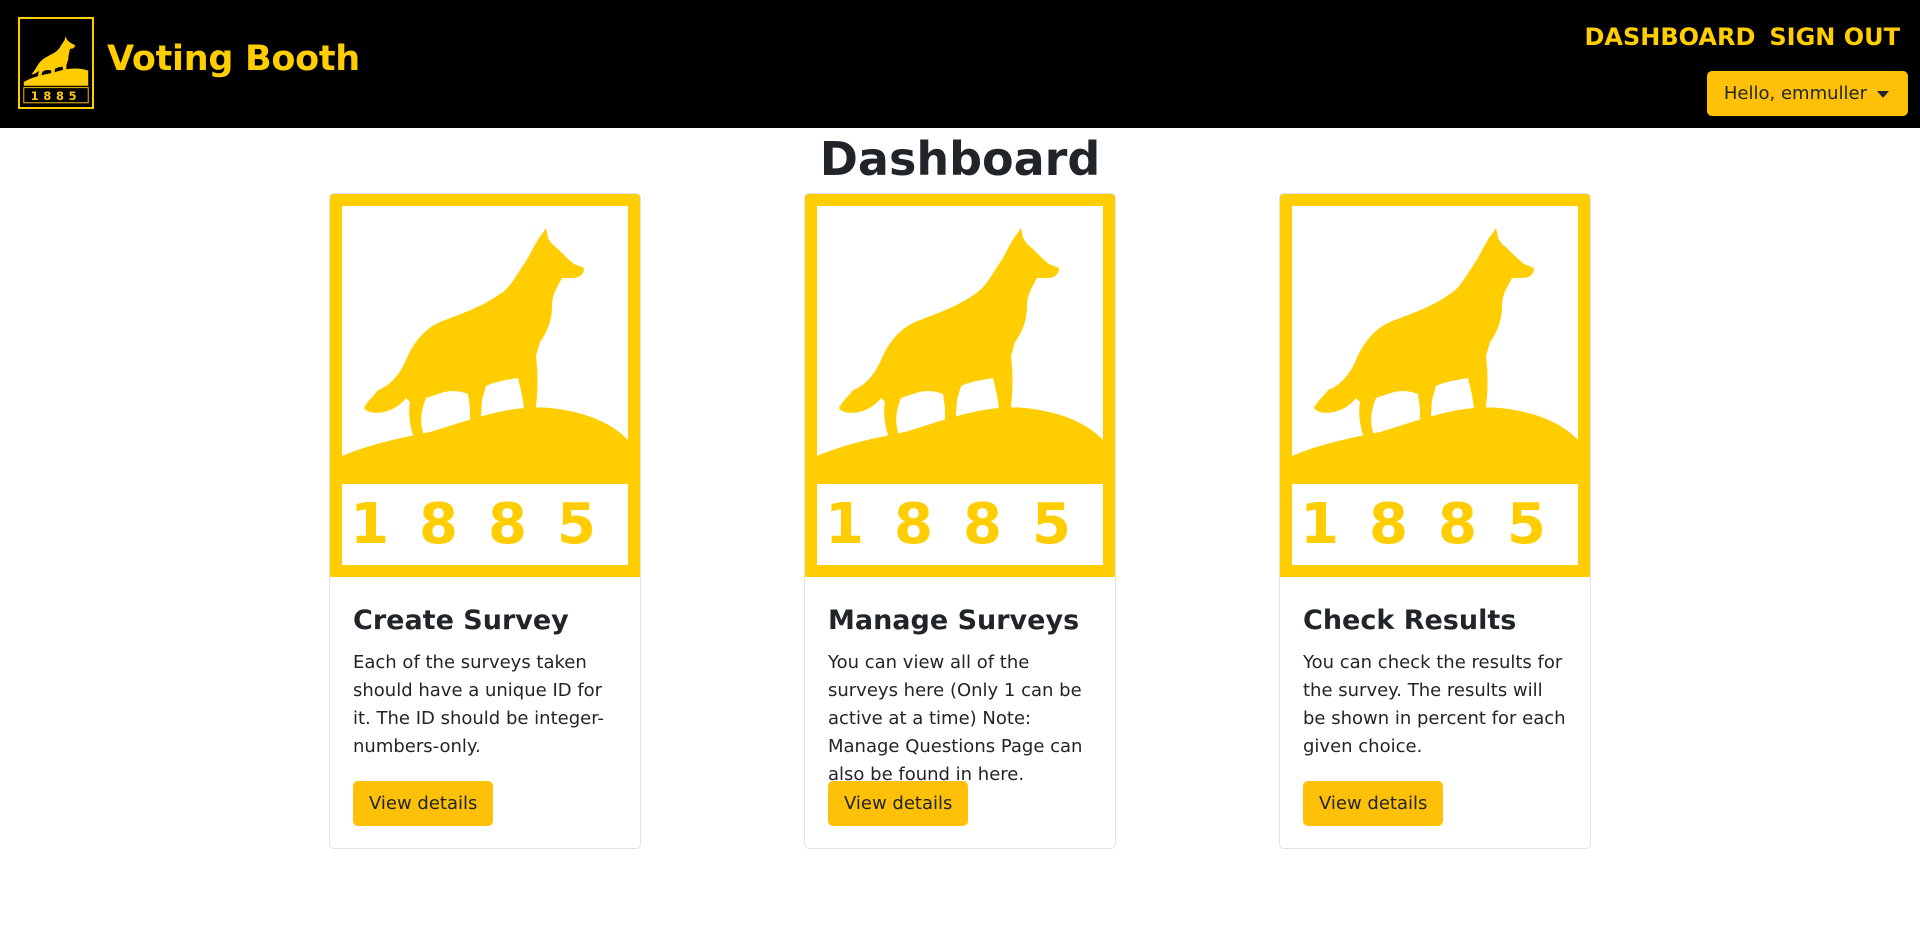 This screenshot has width=1920, height=932. Describe the element at coordinates (233, 59) in the screenshot. I see `brand-title: Voting Booth` at that location.